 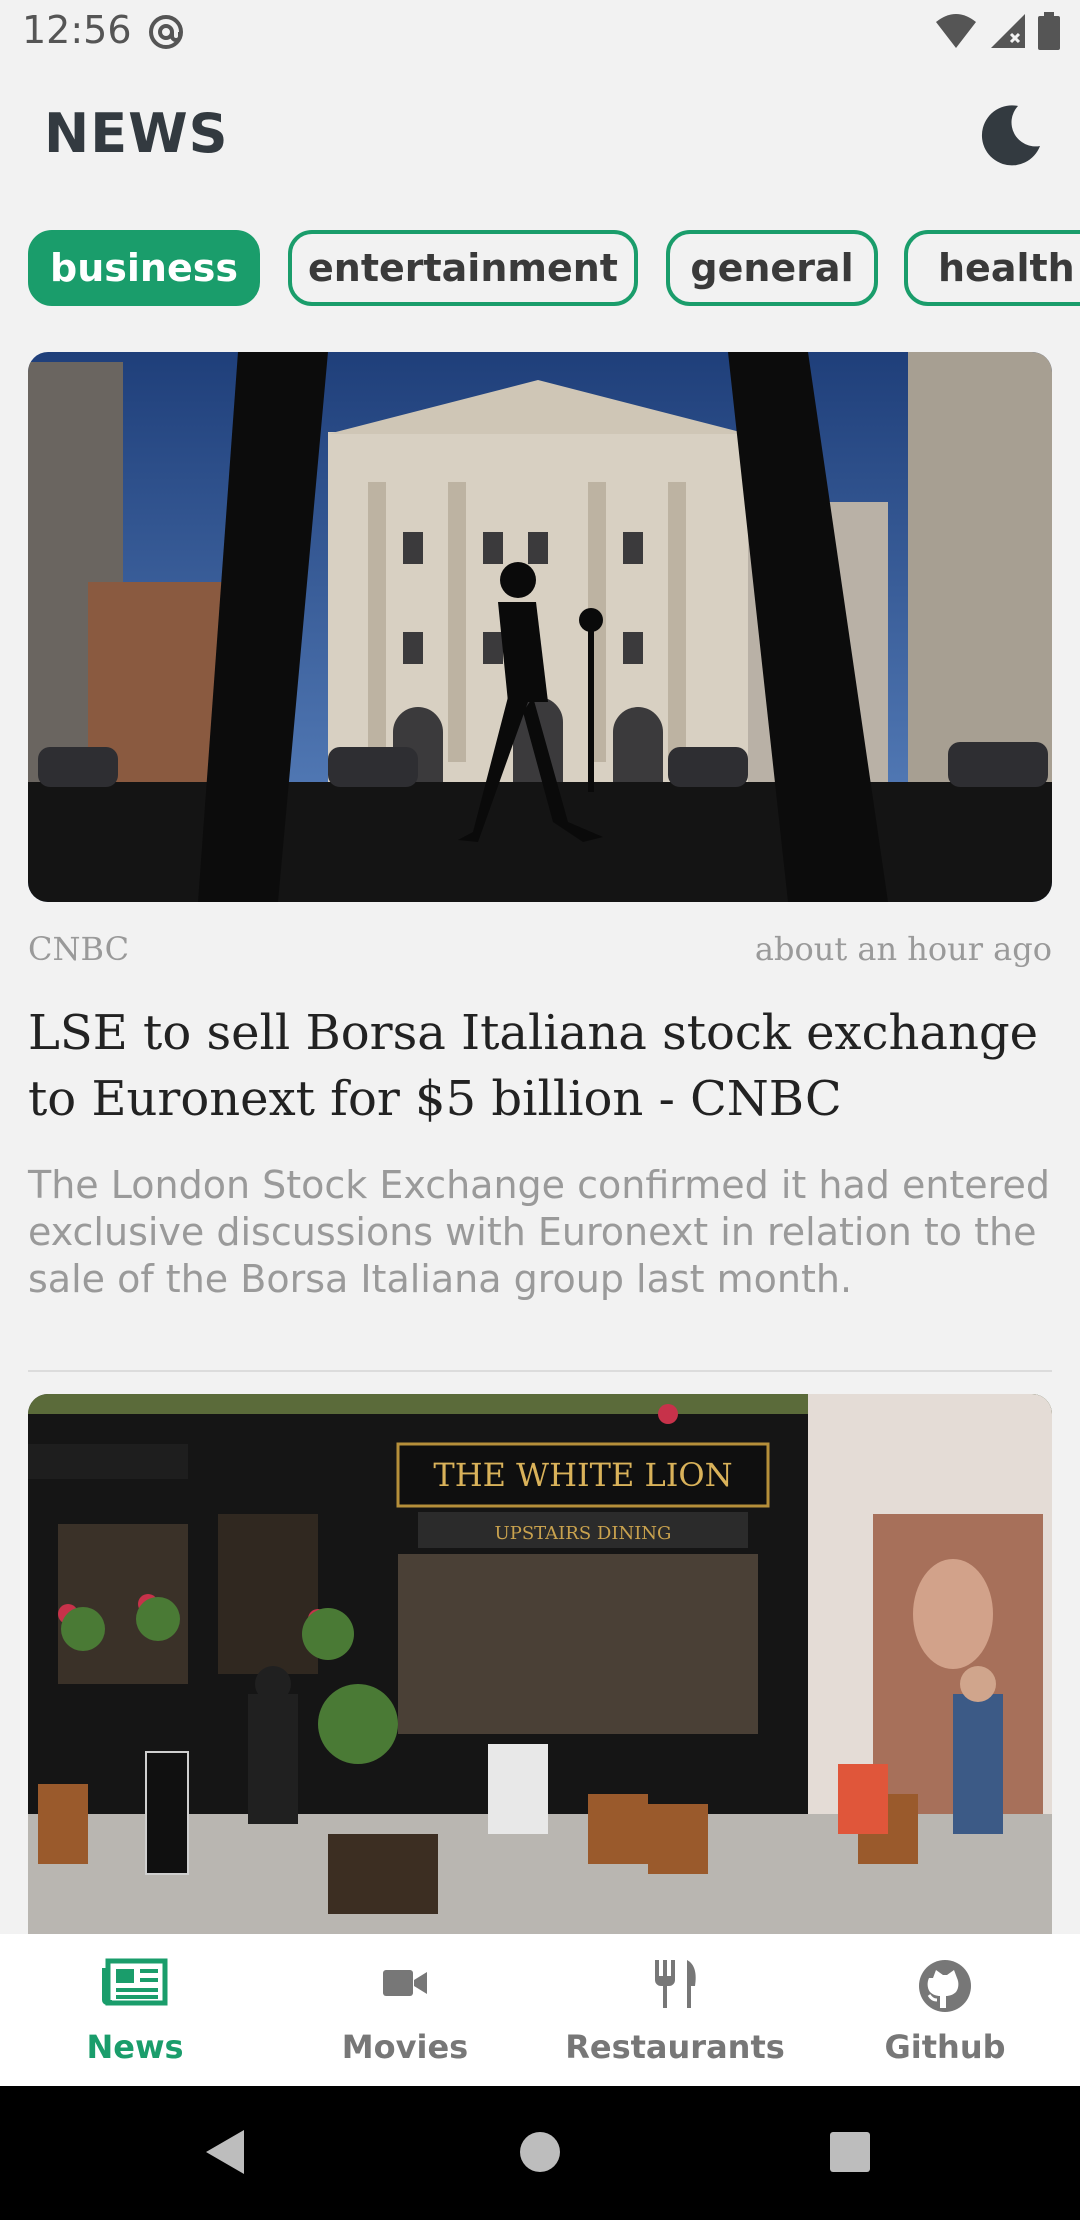 I want to click on article-time: about an hour ago, so click(x=903, y=949).